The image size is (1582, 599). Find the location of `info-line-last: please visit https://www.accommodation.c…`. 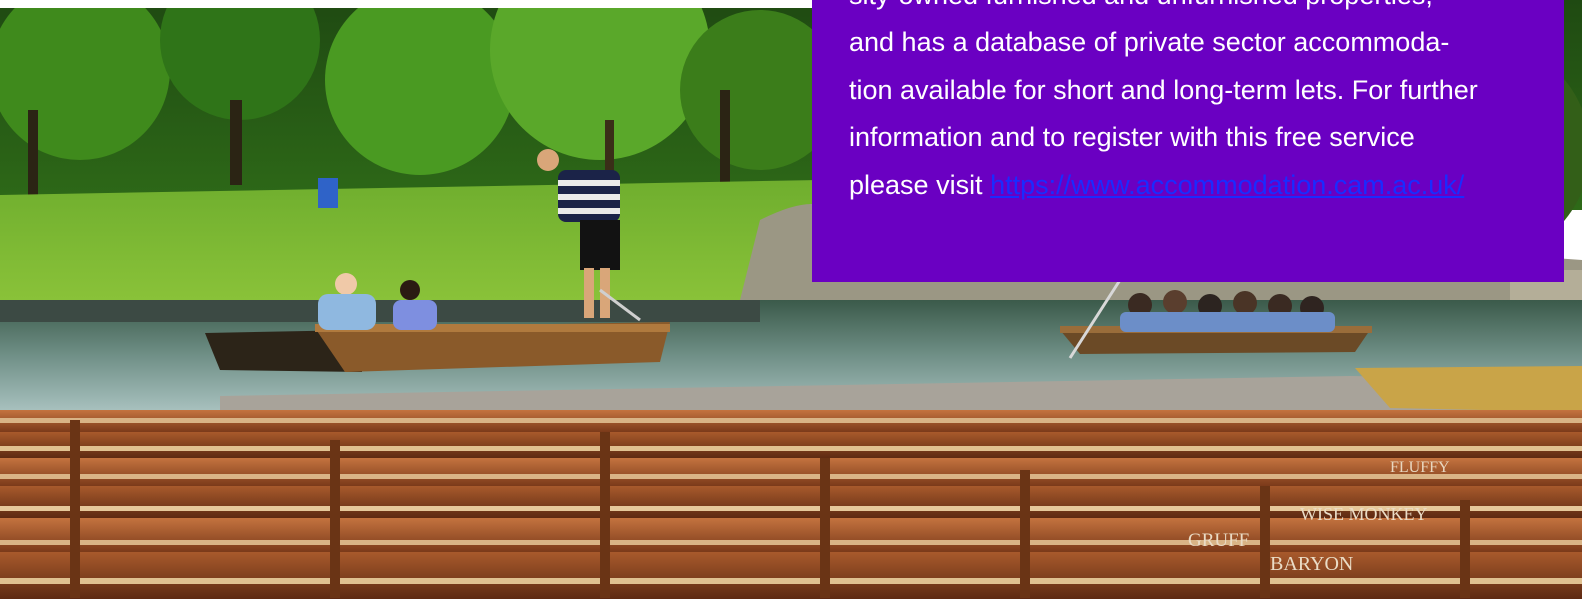

info-line-last: please visit https://www.accommodation.c… is located at coordinates (1189, 186).